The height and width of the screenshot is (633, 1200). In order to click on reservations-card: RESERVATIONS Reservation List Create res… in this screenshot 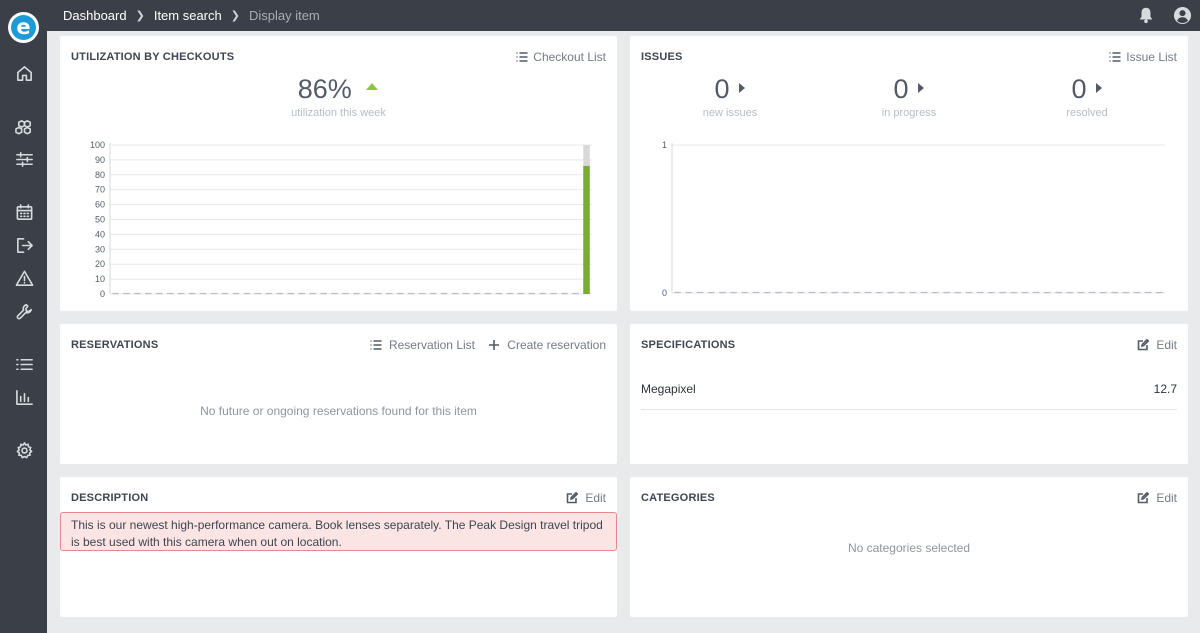, I will do `click(338, 394)`.